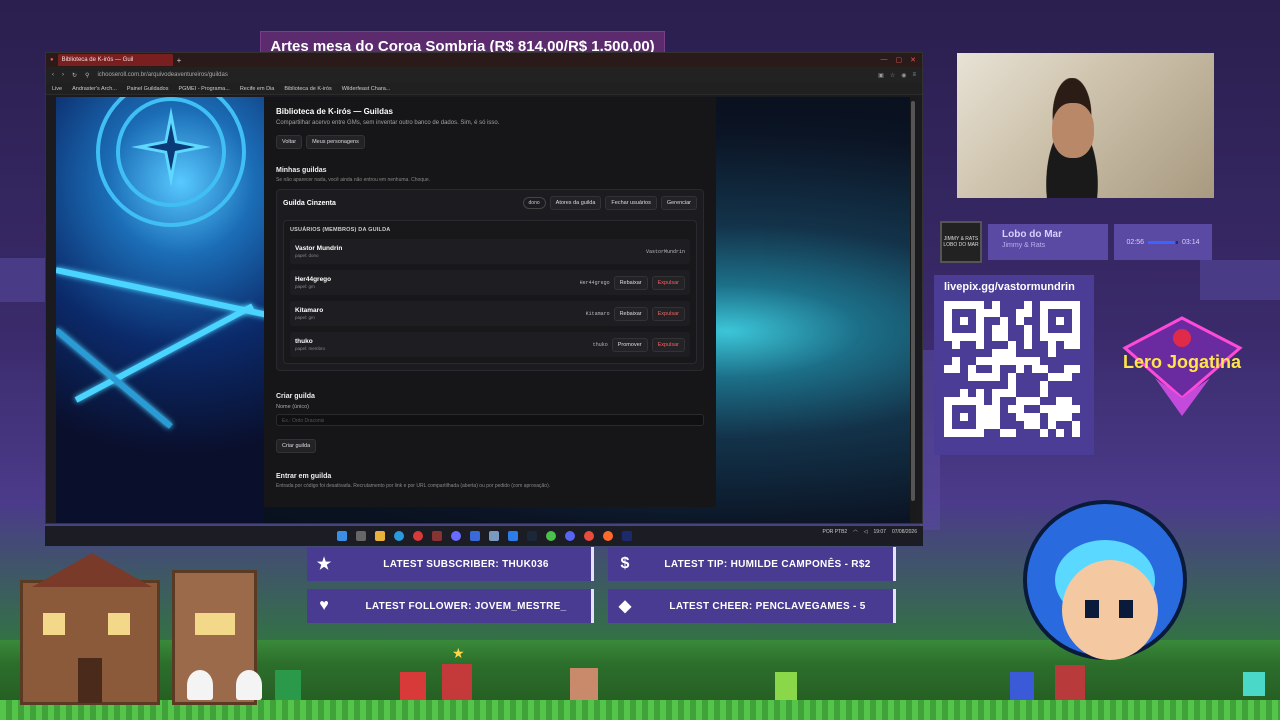  Describe the element at coordinates (1032, 234) in the screenshot. I see `track-title: Lobo do Mar` at that location.